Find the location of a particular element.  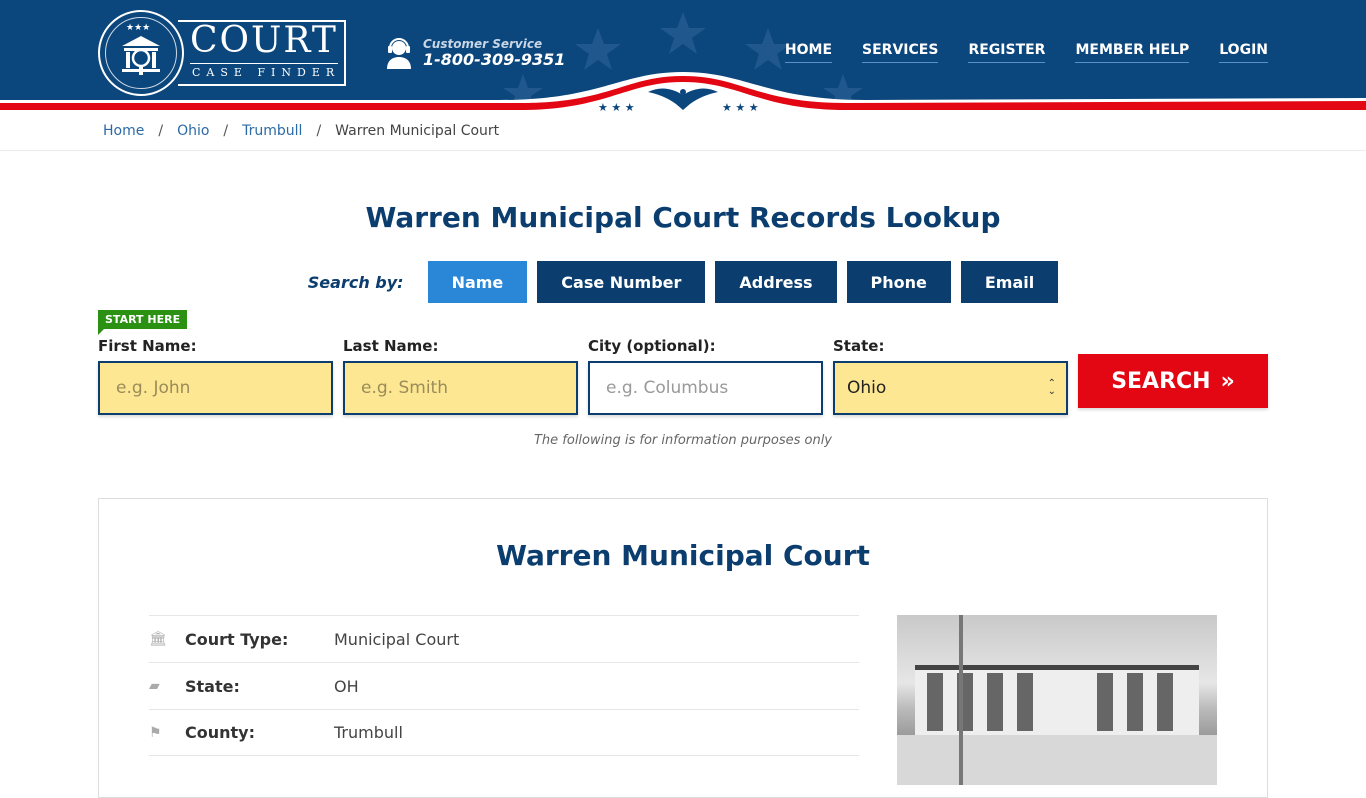

state-select-value: Ohio is located at coordinates (867, 388).